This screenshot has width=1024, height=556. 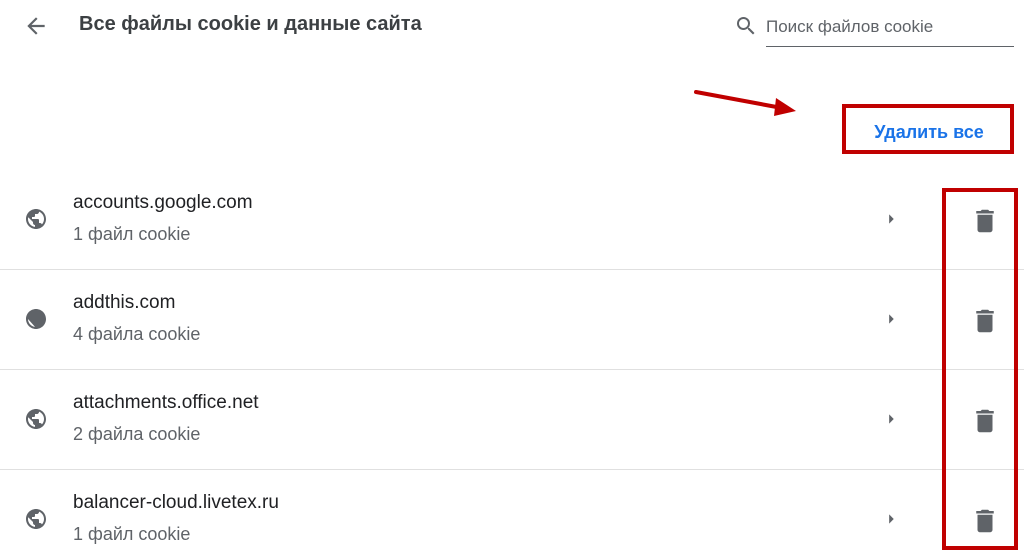 I want to click on search-input, so click(x=890, y=29).